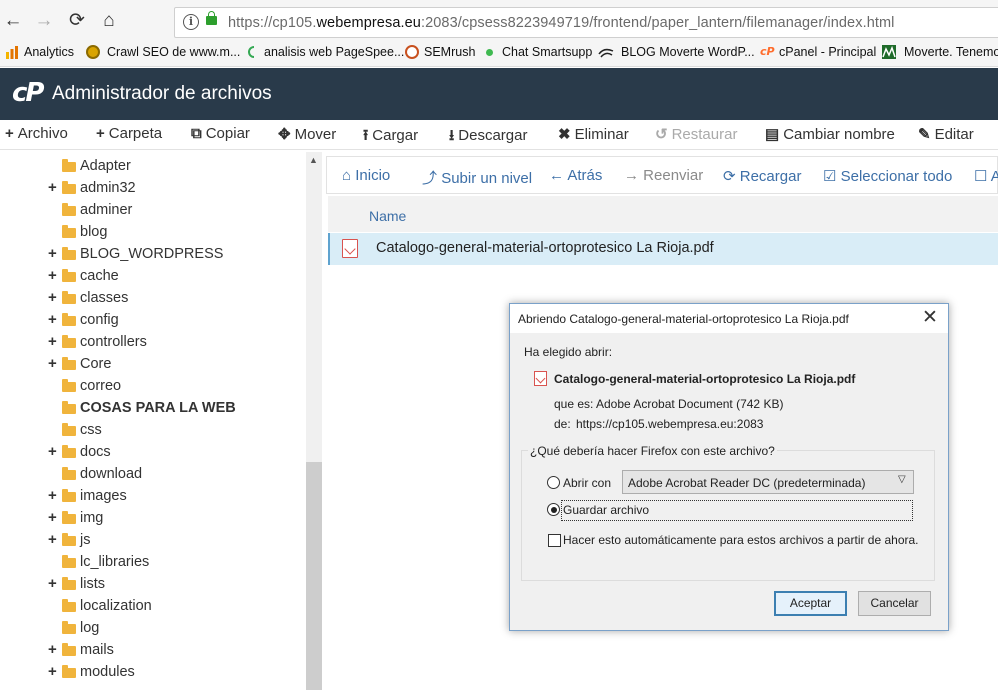 Image resolution: width=998 pixels, height=690 pixels. I want to click on home-button: ⌂, so click(109, 21).